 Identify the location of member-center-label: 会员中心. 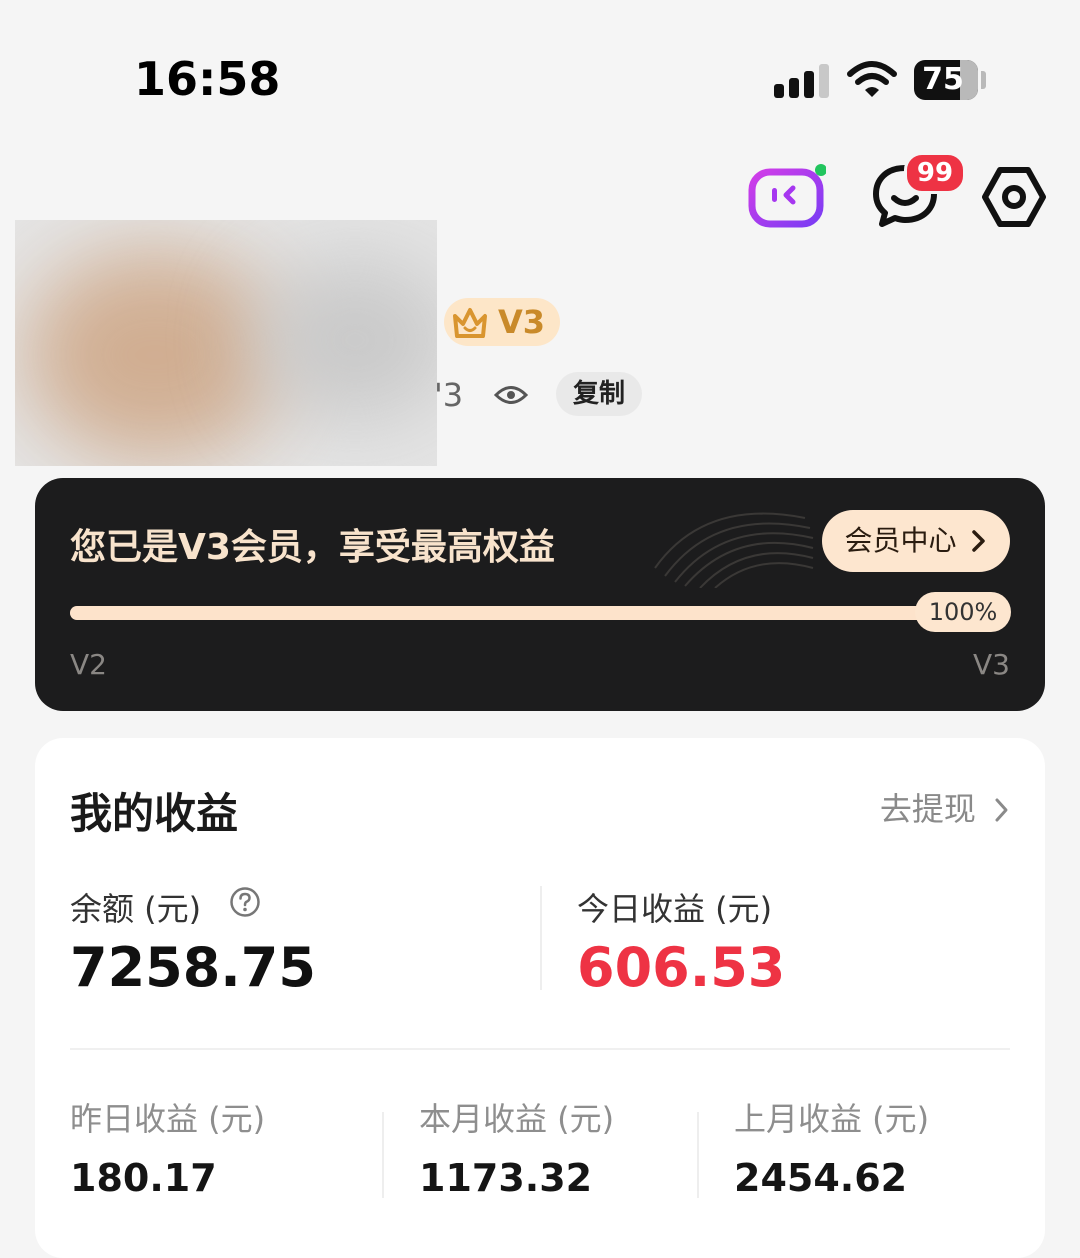
(900, 540).